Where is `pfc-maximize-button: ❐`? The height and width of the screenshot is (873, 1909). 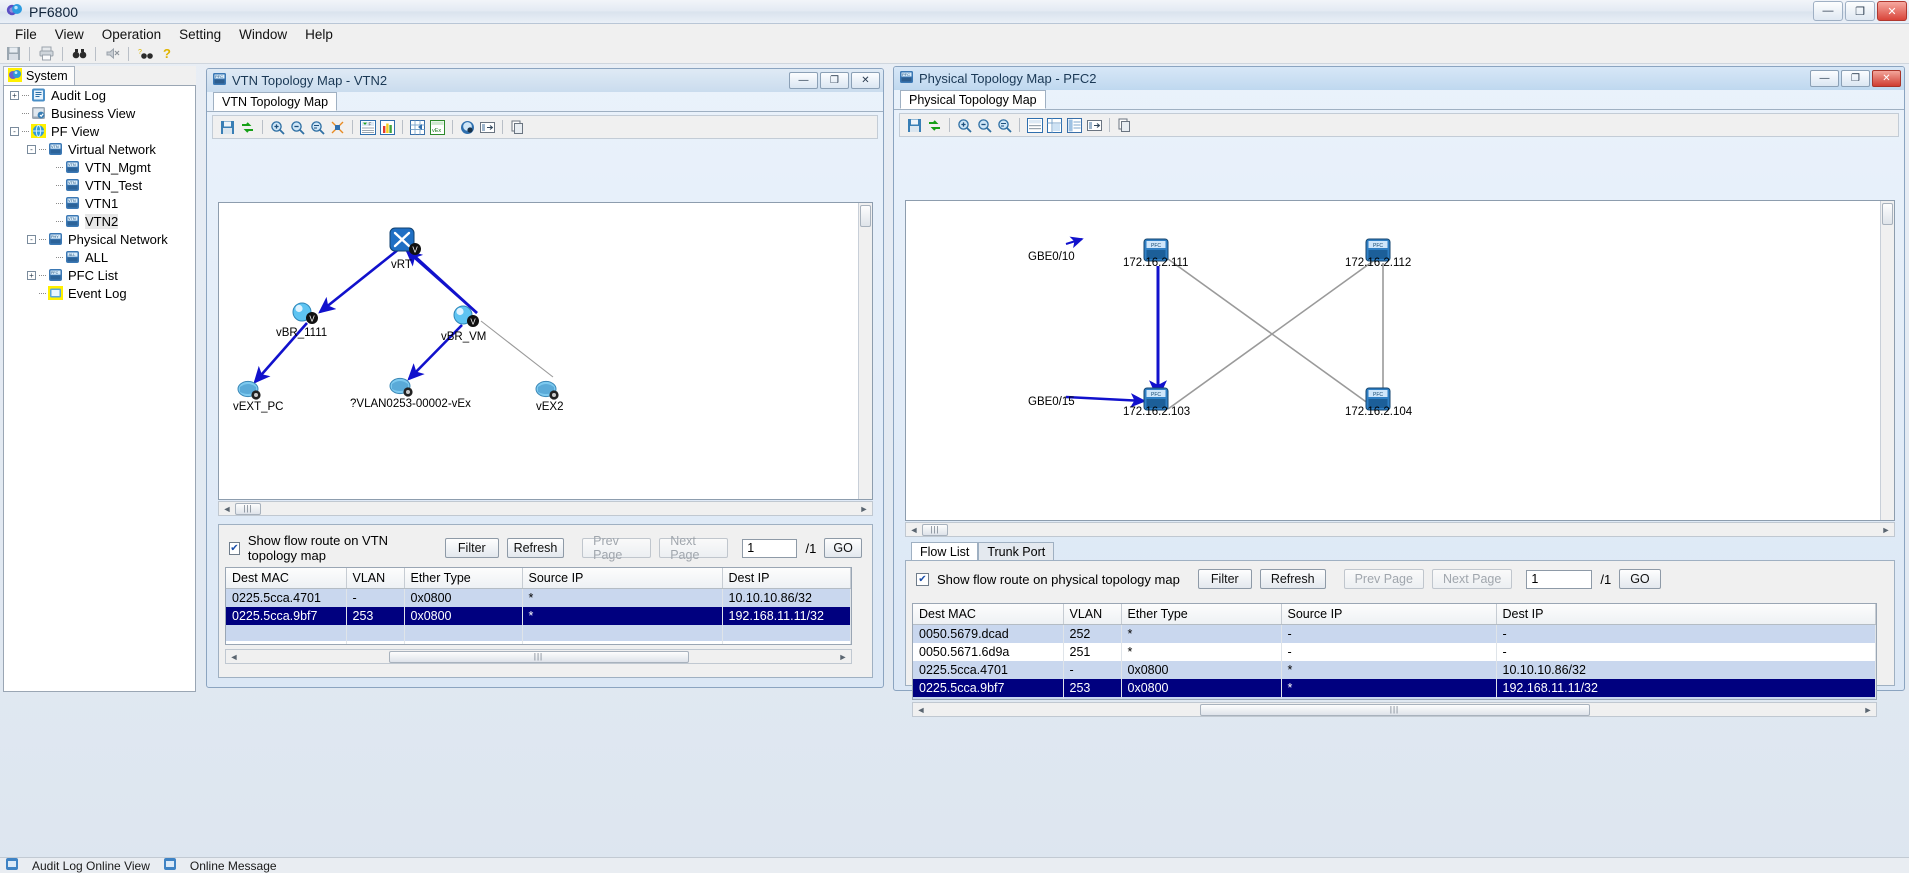 pfc-maximize-button: ❐ is located at coordinates (1855, 78).